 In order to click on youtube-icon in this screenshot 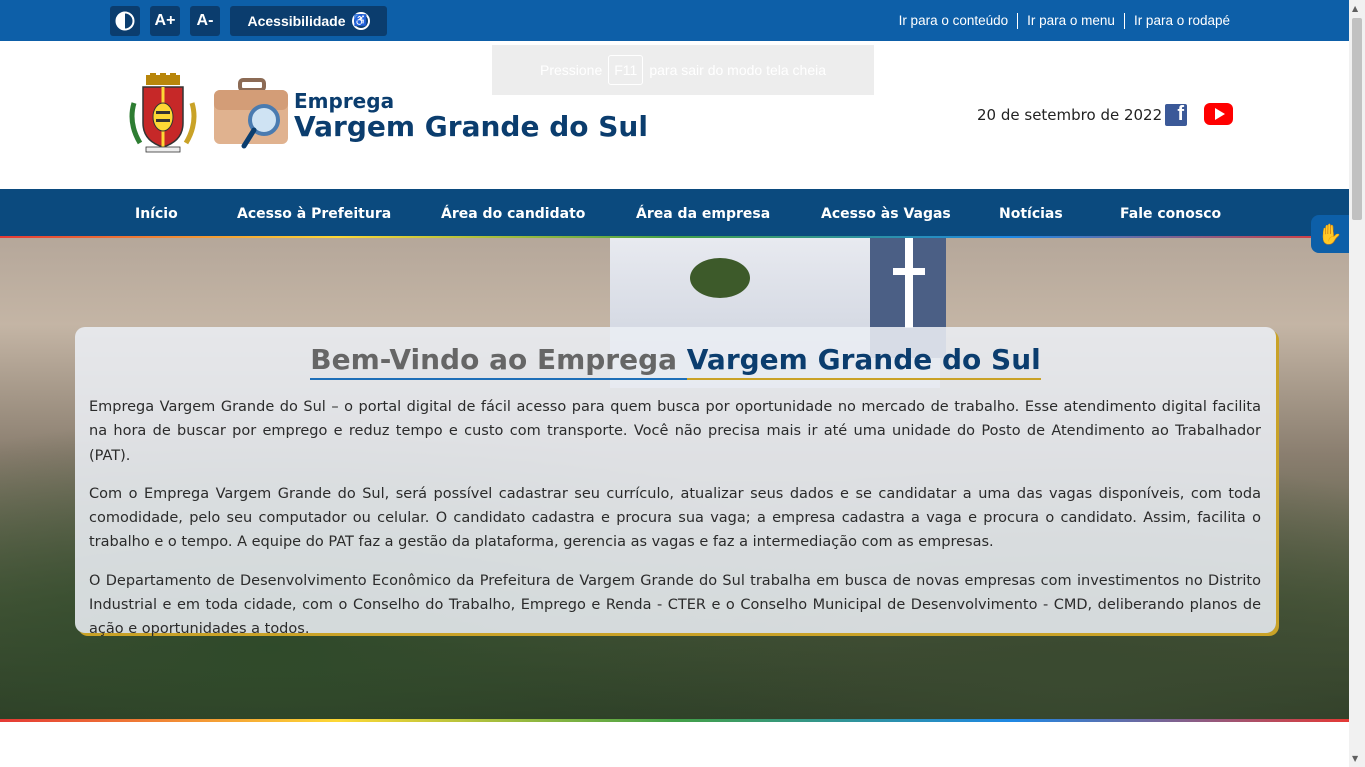, I will do `click(1218, 114)`.